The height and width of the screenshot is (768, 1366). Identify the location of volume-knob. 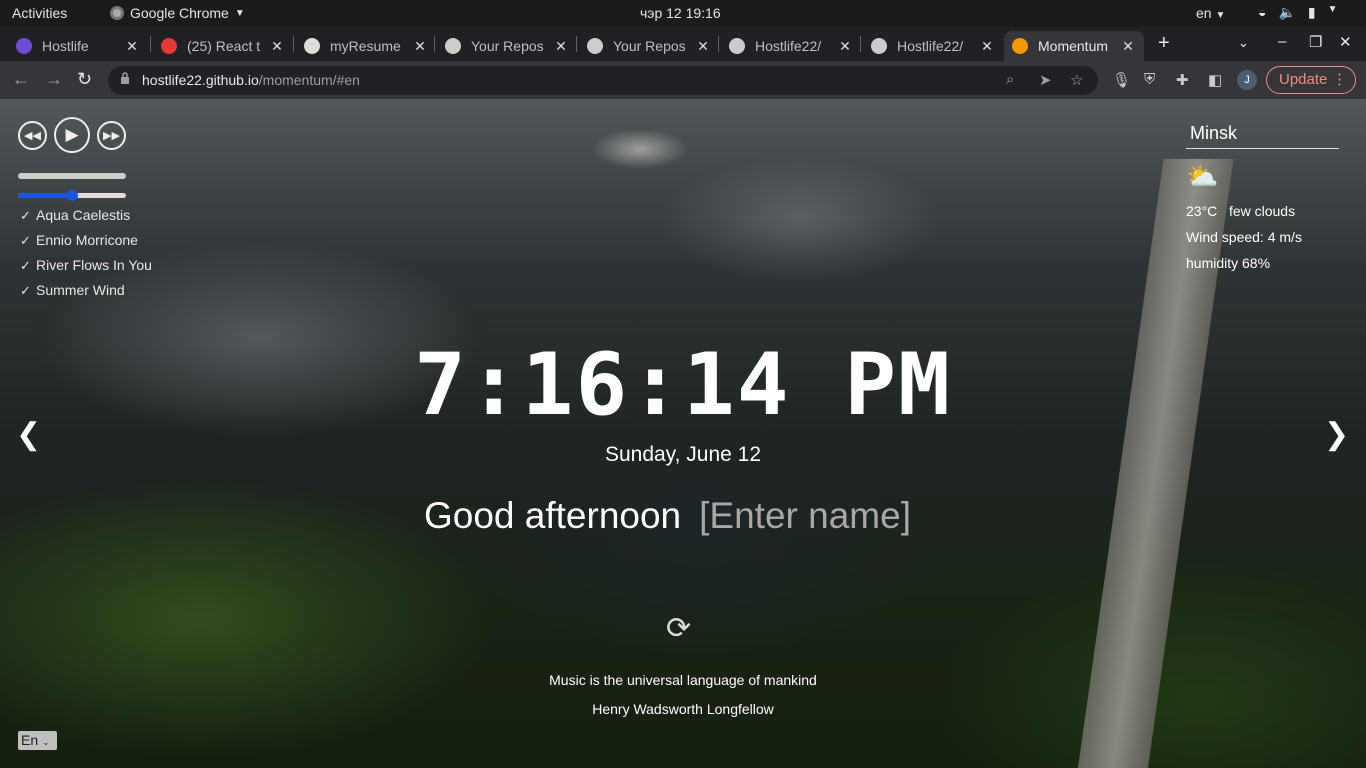
(72, 195).